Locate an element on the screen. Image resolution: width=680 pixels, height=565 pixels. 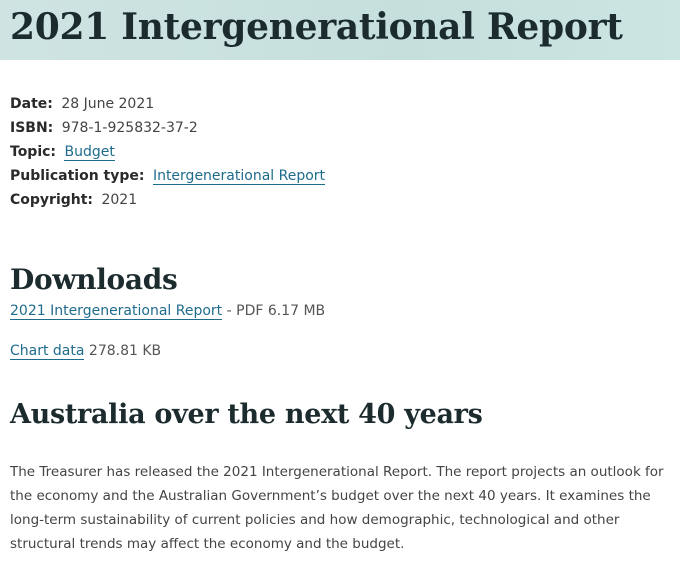
meta-topic-row: Topic: Budget is located at coordinates (167, 152).